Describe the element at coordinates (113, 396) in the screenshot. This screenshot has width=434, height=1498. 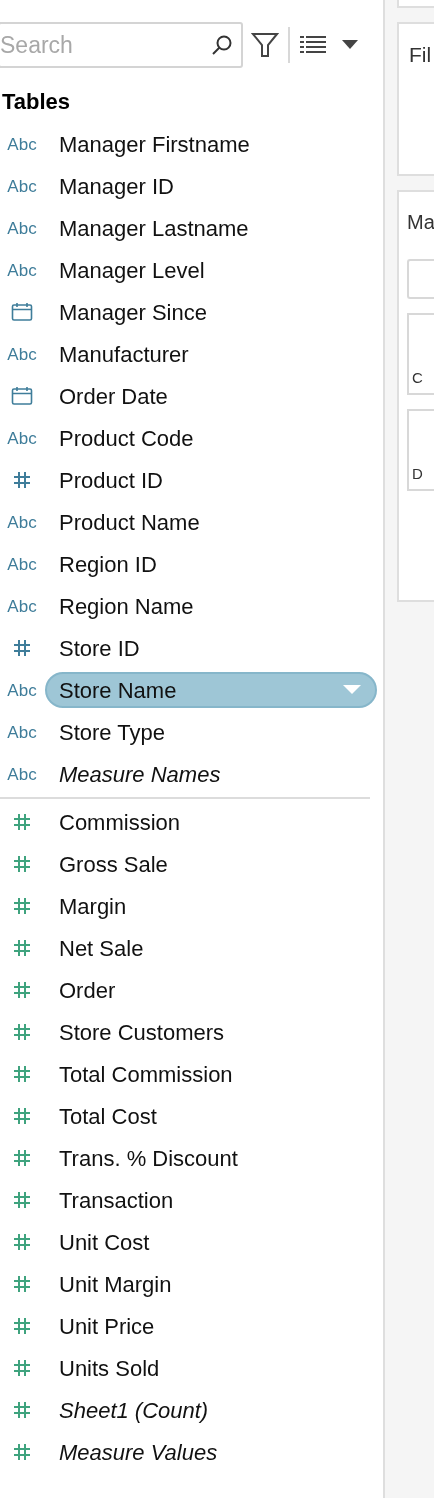
I see `field-item: Order Date` at that location.